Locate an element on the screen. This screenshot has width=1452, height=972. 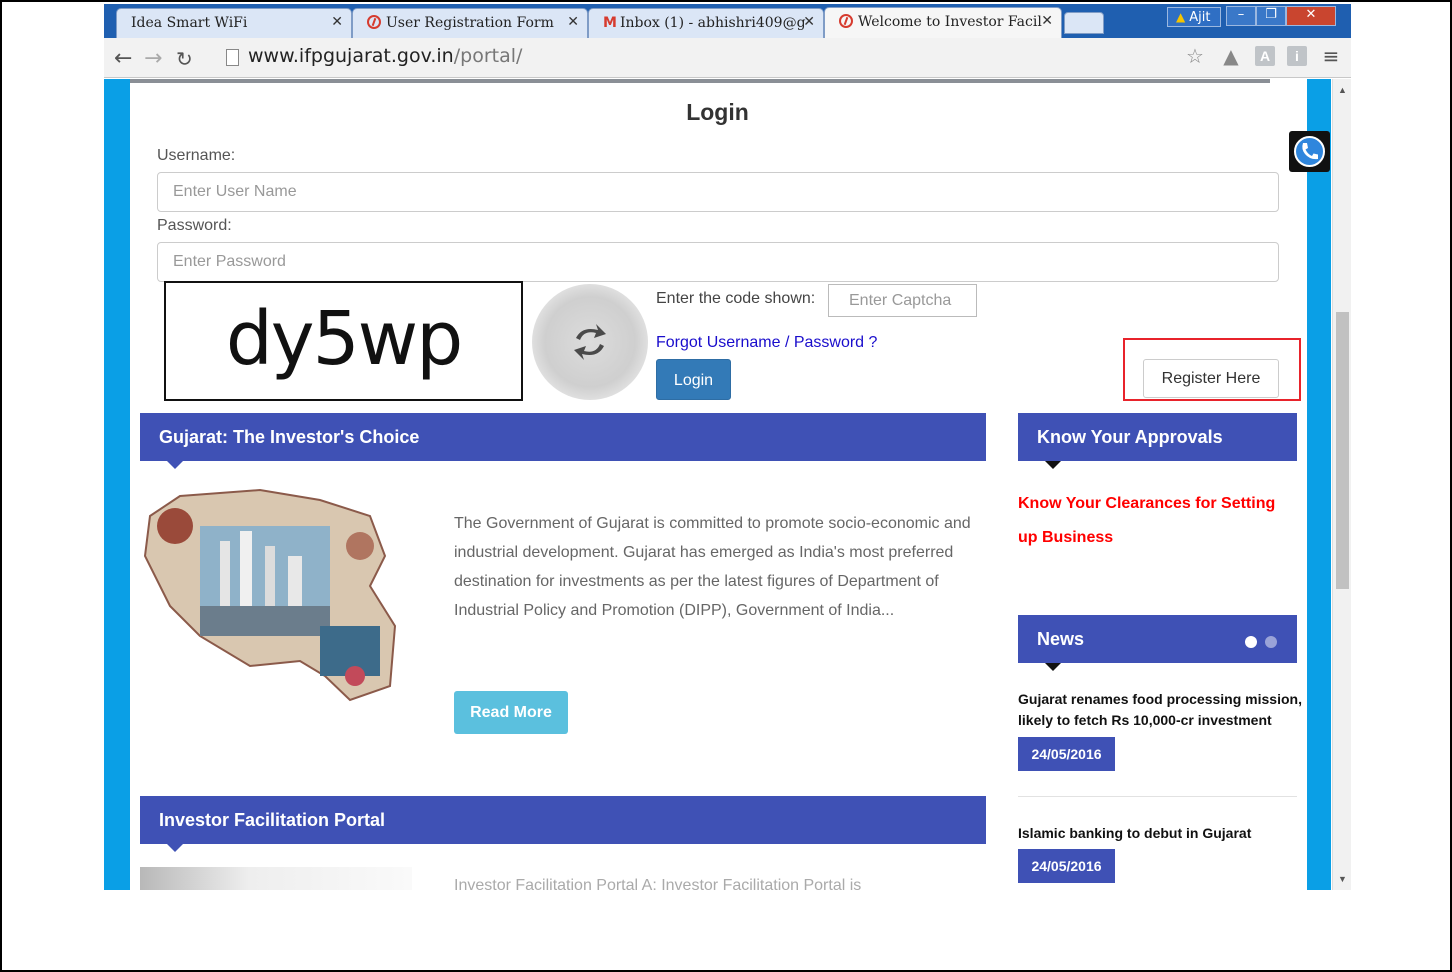
scroll-down-icon: ▼ is located at coordinates (1342, 879).